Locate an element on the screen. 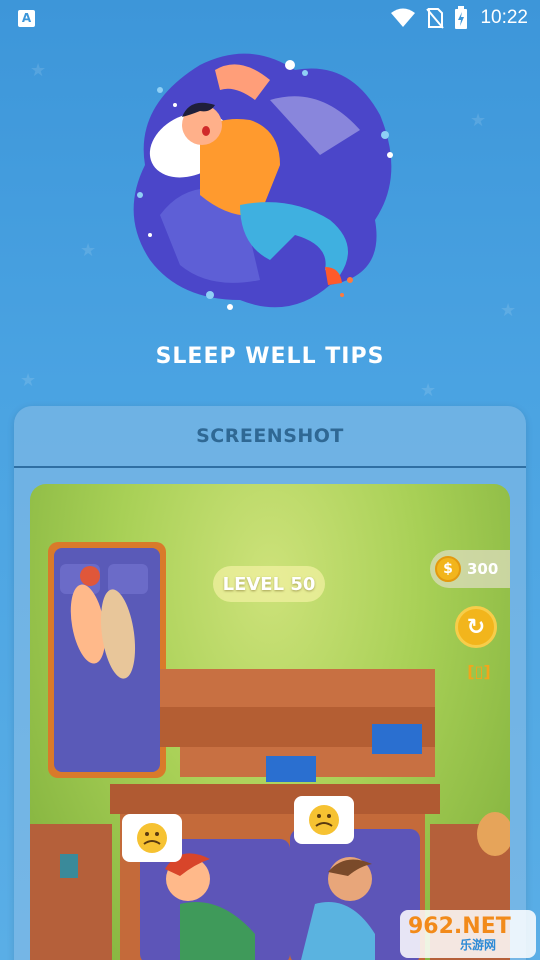 This screenshot has height=960, width=540. restart-icon: ↻ is located at coordinates (476, 627).